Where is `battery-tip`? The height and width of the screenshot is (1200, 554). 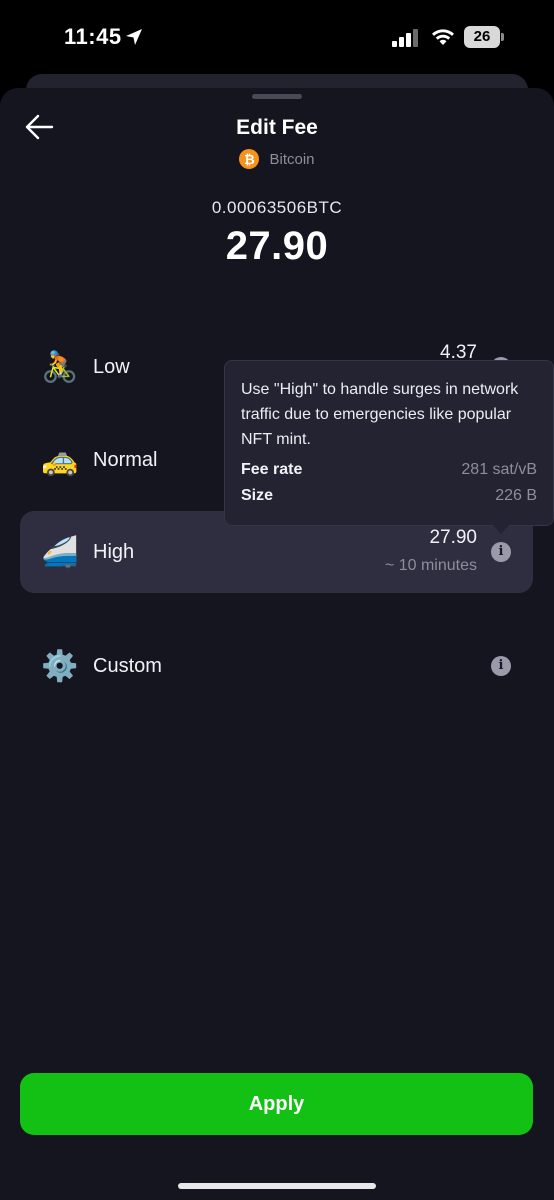
battery-tip is located at coordinates (502, 37).